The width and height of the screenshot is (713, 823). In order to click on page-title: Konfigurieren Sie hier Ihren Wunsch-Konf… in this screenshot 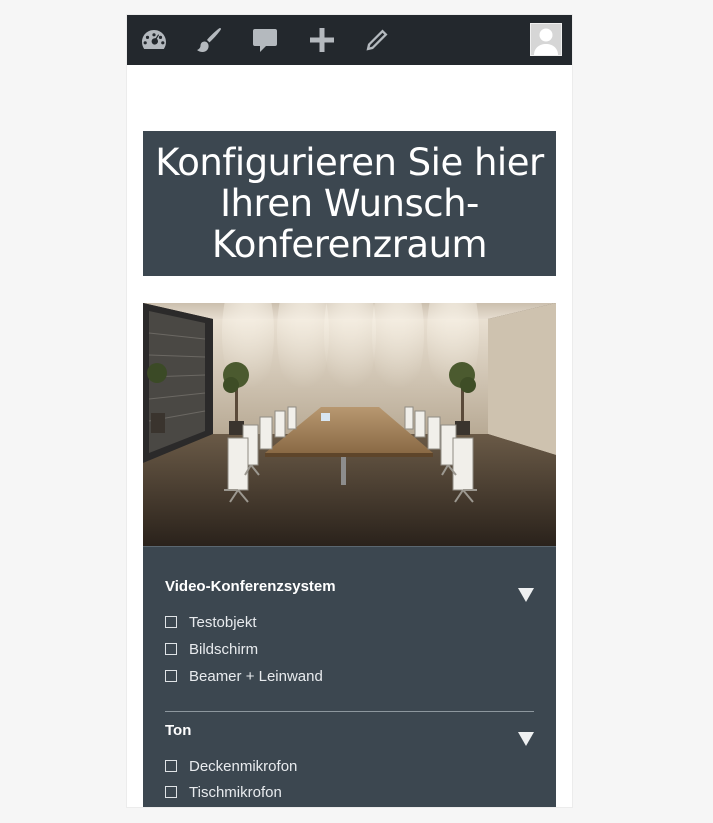, I will do `click(349, 203)`.